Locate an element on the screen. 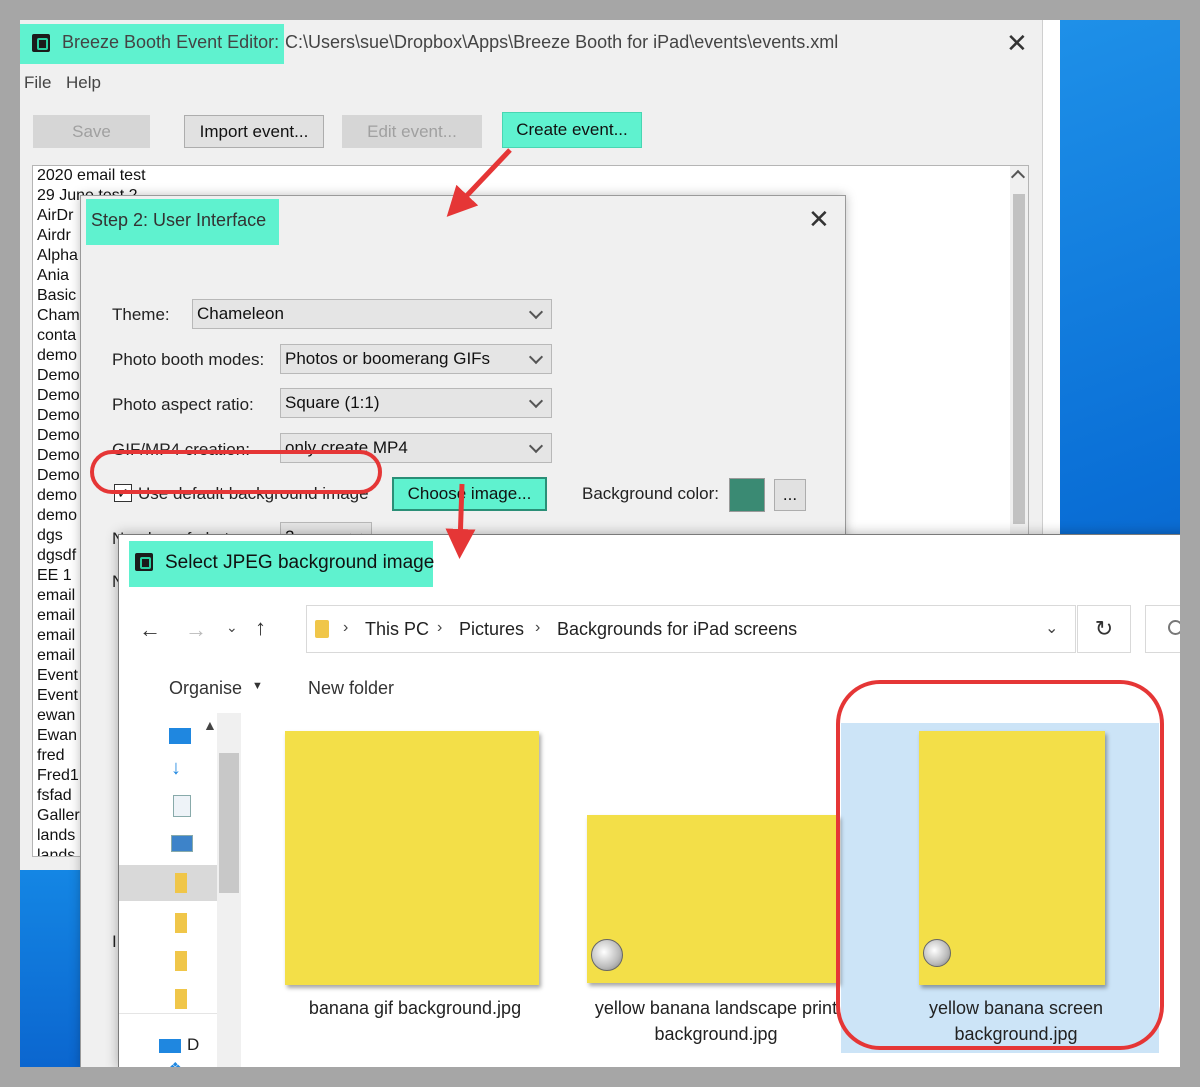 The width and height of the screenshot is (1200, 1087). arrow-to-step-dialog is located at coordinates (479, 182).